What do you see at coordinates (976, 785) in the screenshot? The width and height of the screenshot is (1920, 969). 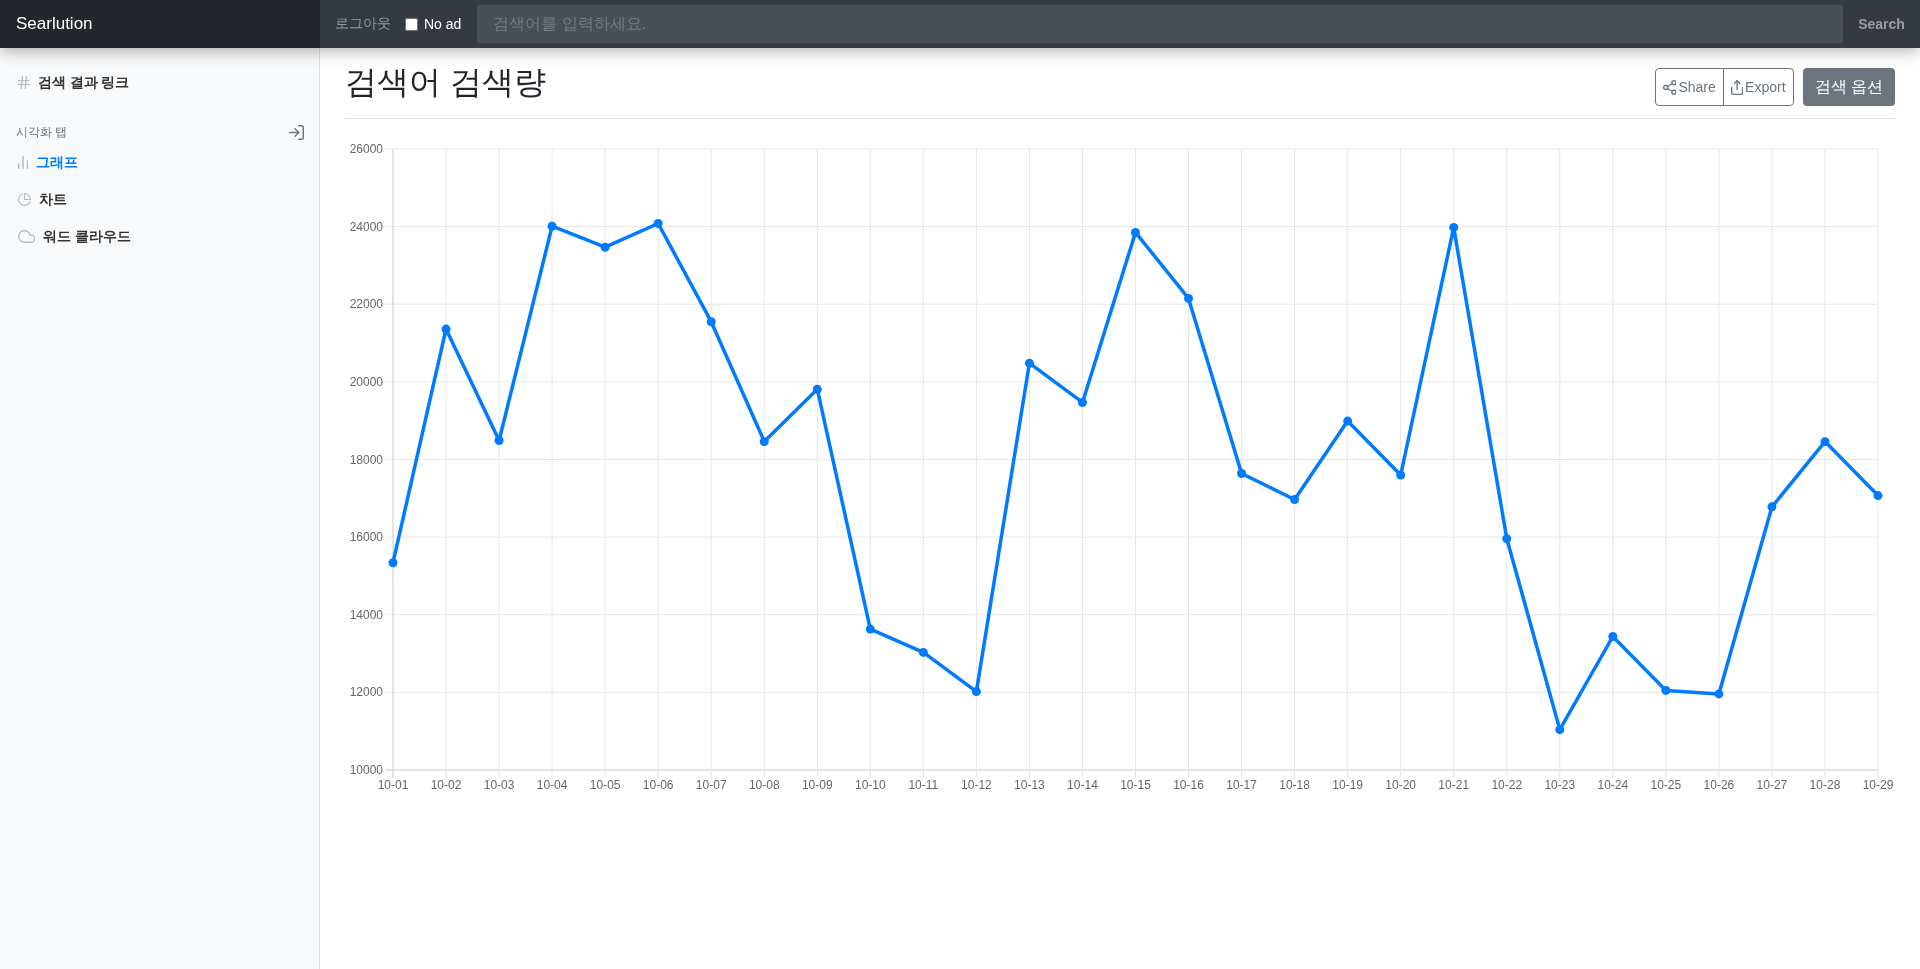 I see `x-axis-label: 10-12` at bounding box center [976, 785].